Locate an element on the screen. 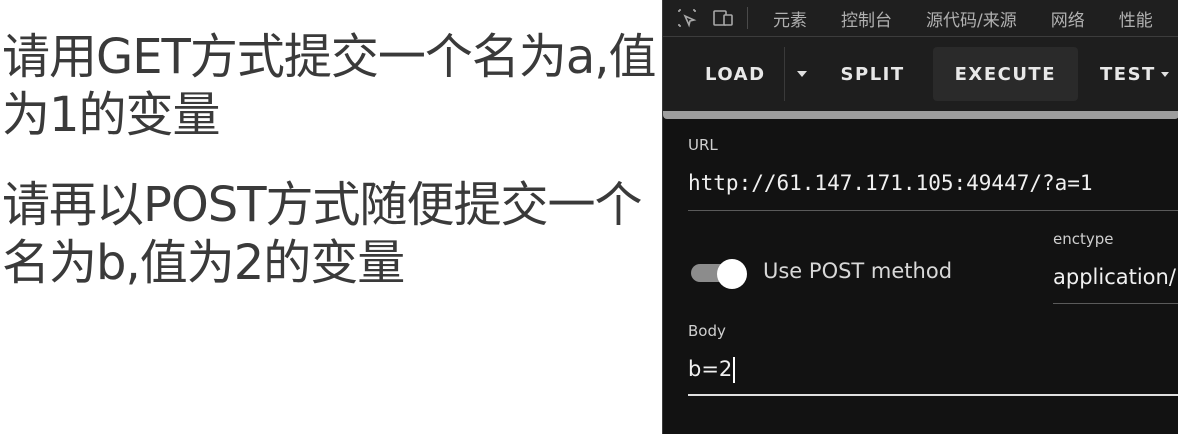  test-button-label: TEST is located at coordinates (1128, 74).